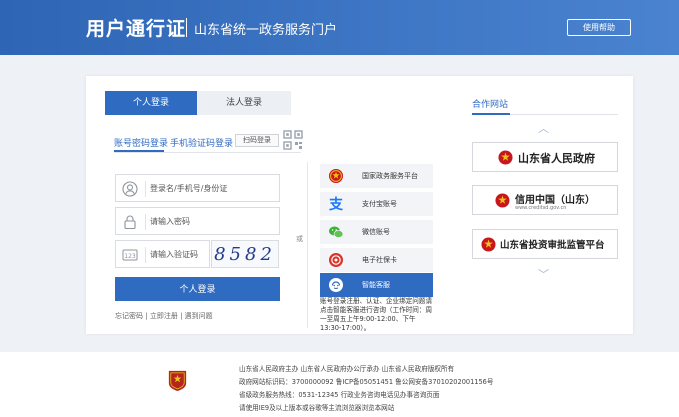 The image size is (679, 417). I want to click on password-field, so click(197, 221).